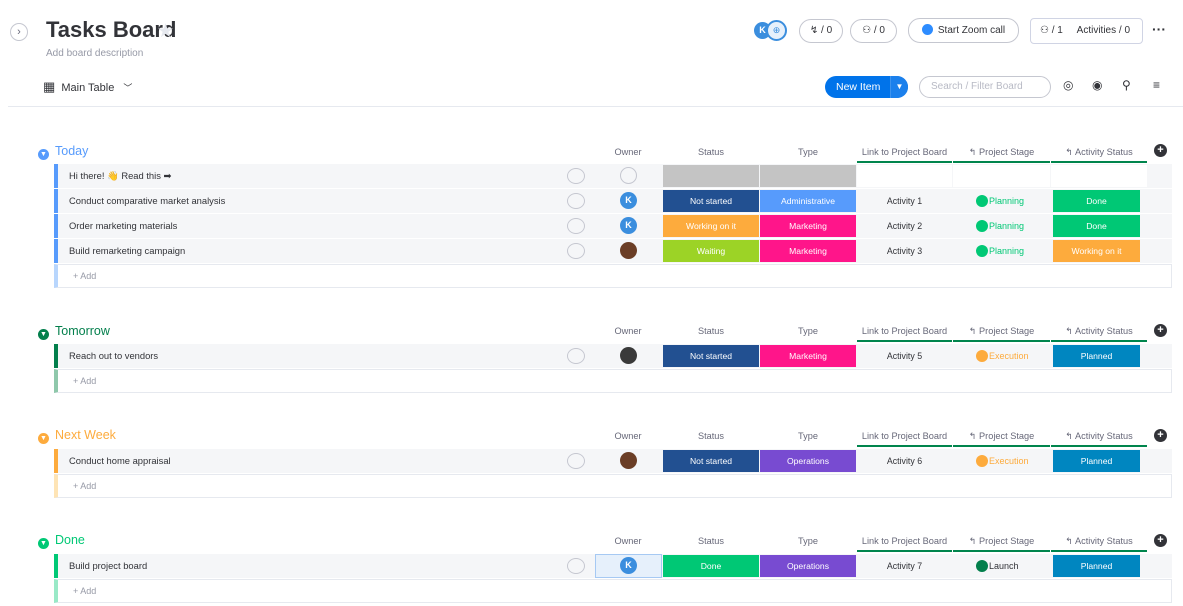 The width and height of the screenshot is (1183, 606). I want to click on type-cell, so click(808, 176).